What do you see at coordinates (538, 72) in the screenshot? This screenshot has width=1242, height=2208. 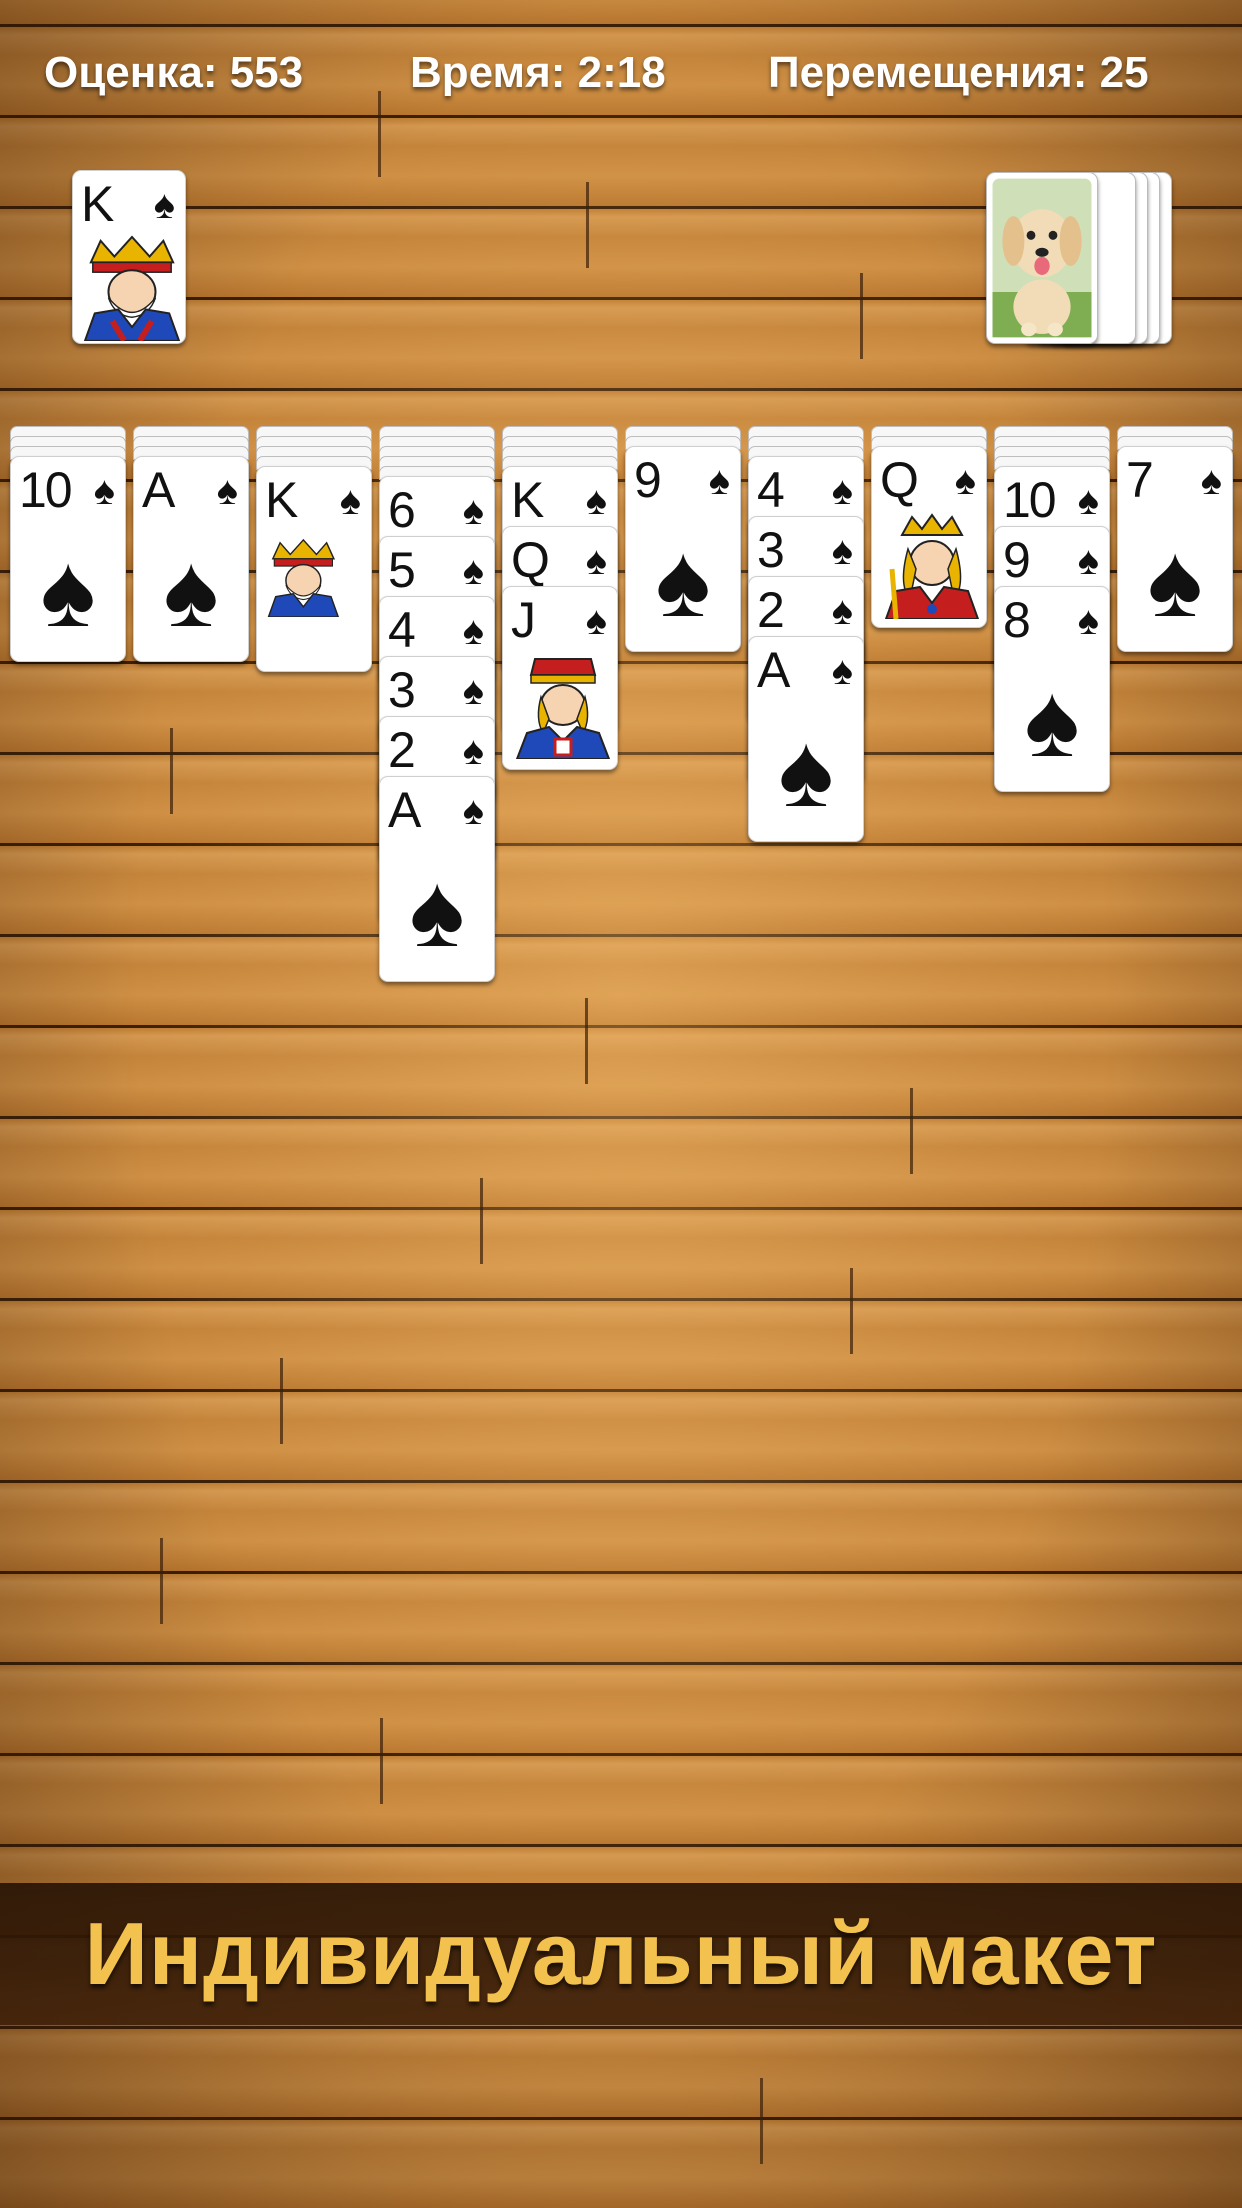 I see `time-label: Время: 2:18` at bounding box center [538, 72].